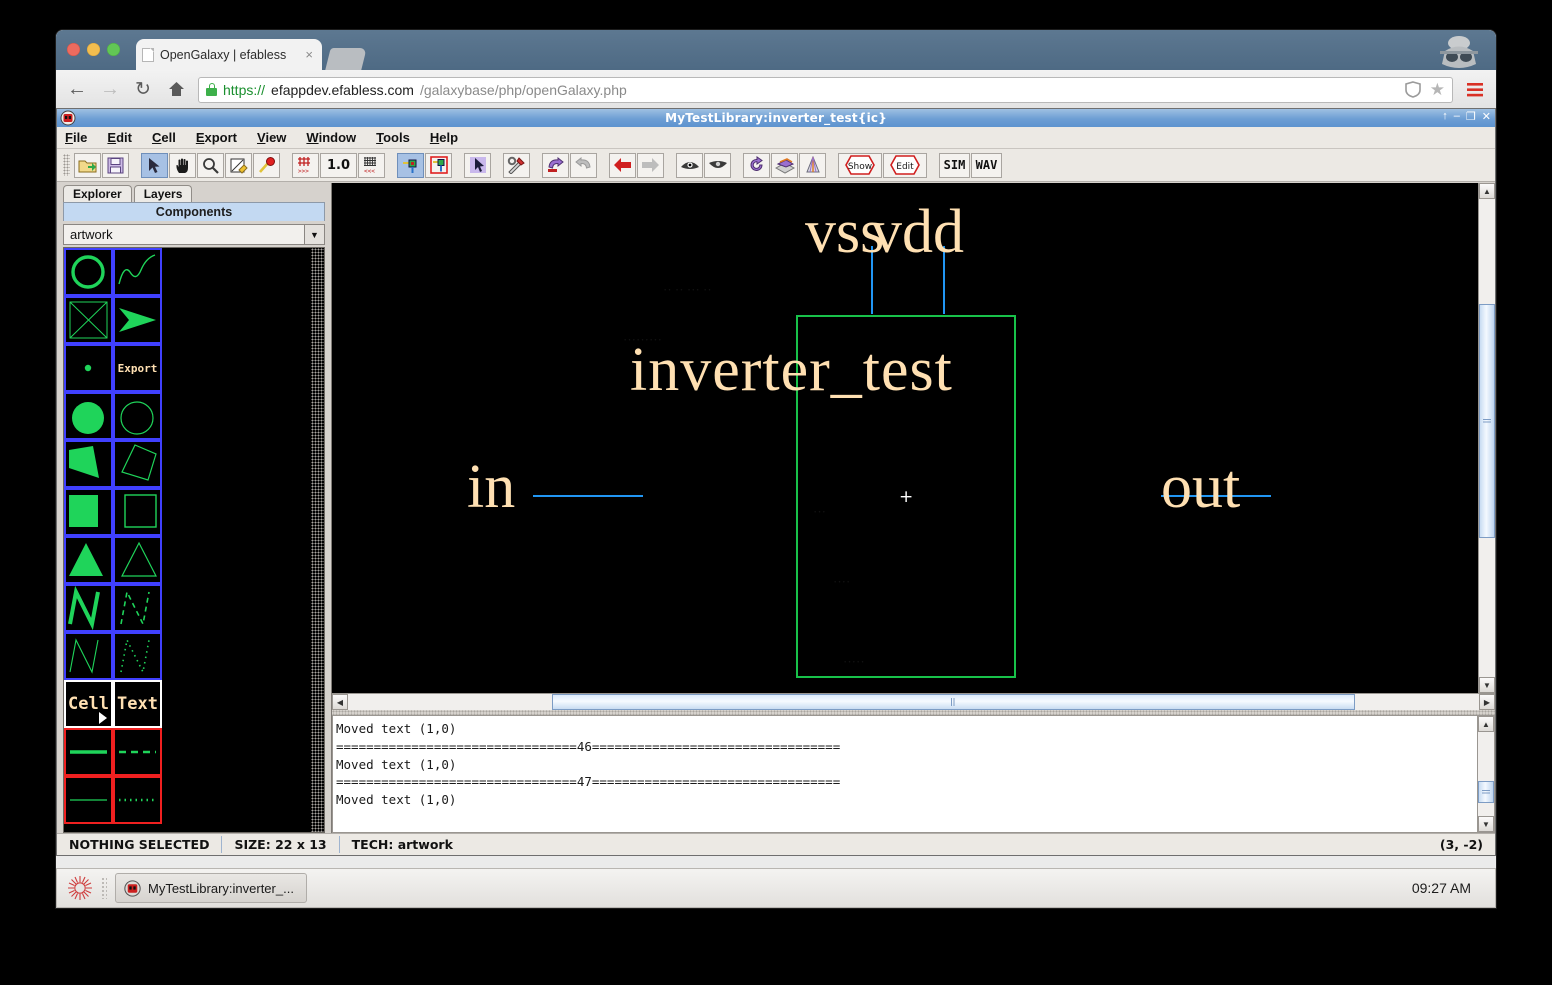 The width and height of the screenshot is (1552, 985). I want to click on label-cell-name: inverter_test, so click(791, 370).